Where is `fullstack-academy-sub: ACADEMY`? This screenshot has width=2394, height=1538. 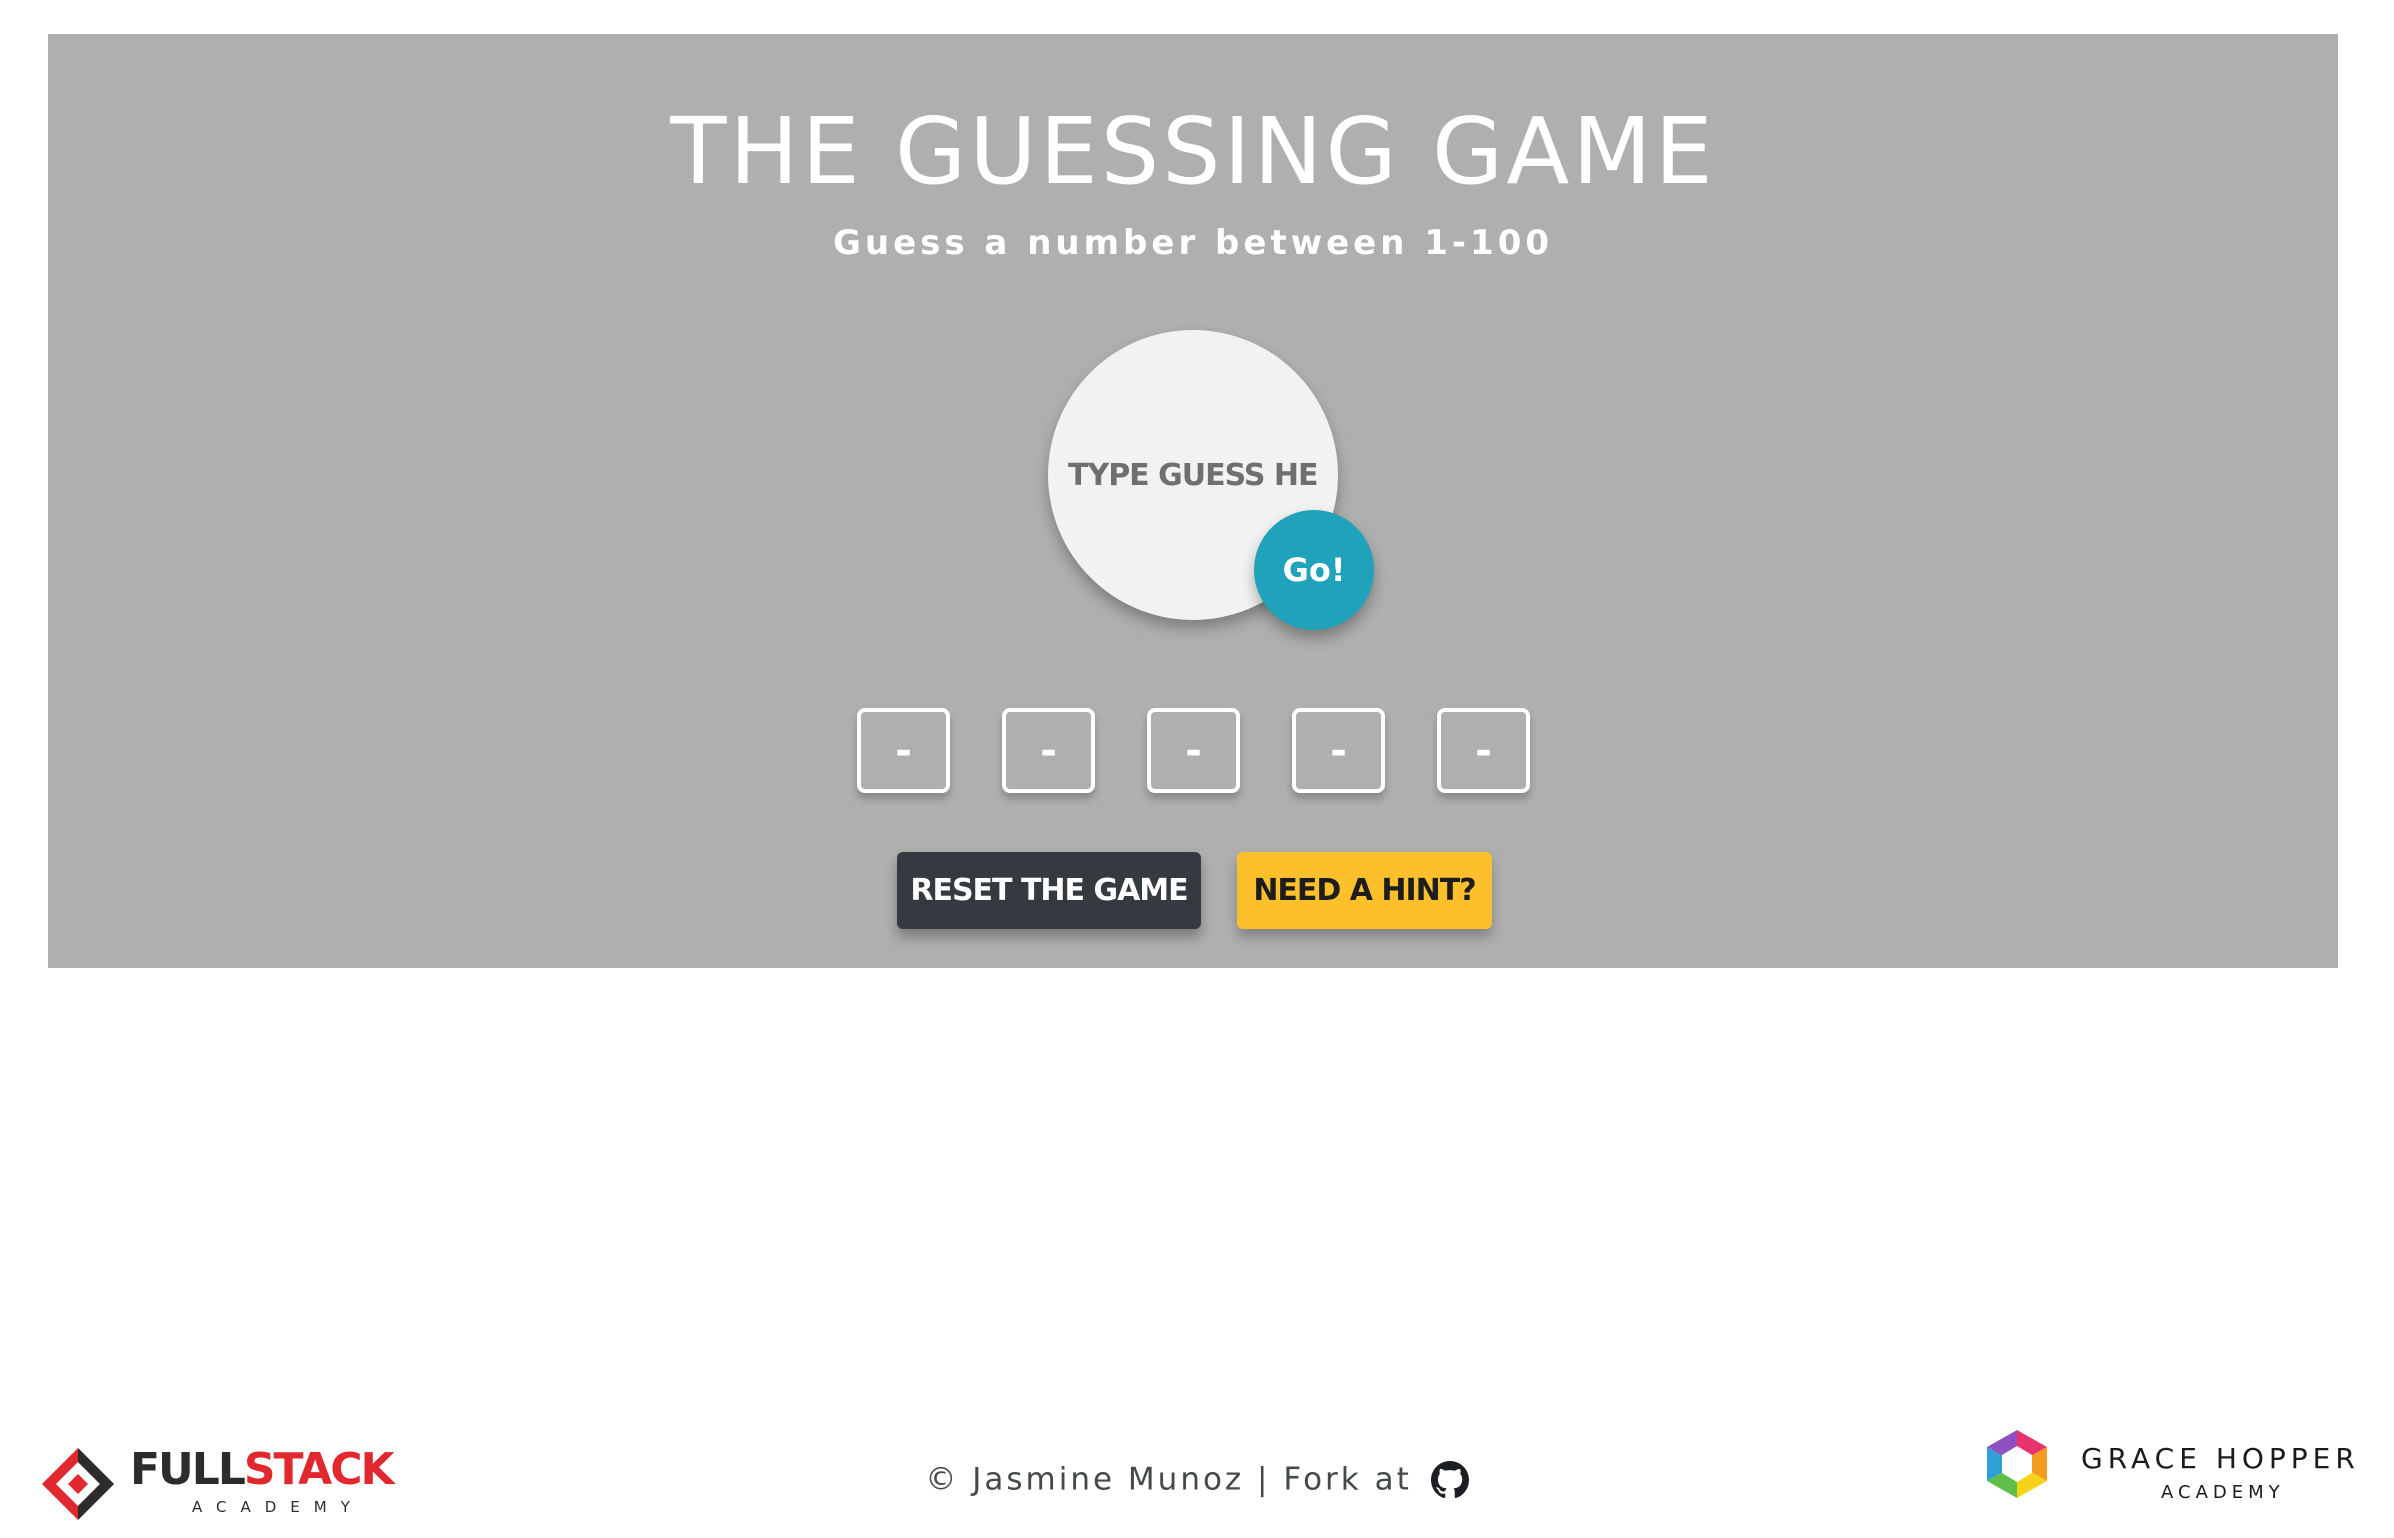 fullstack-academy-sub: ACADEMY is located at coordinates (278, 1507).